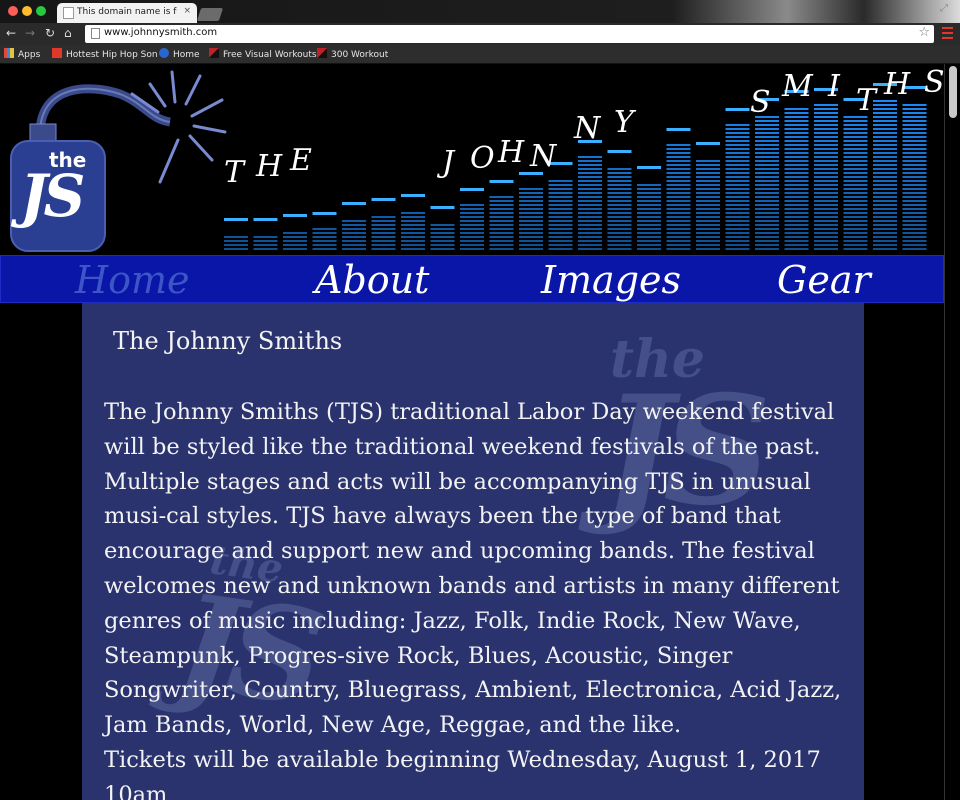 The image size is (960, 800). I want to click on nav-gear: Gear, so click(824, 280).